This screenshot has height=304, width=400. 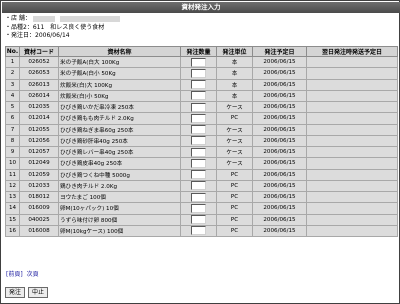 What do you see at coordinates (15, 292) in the screenshot?
I see `order-button: 発注` at bounding box center [15, 292].